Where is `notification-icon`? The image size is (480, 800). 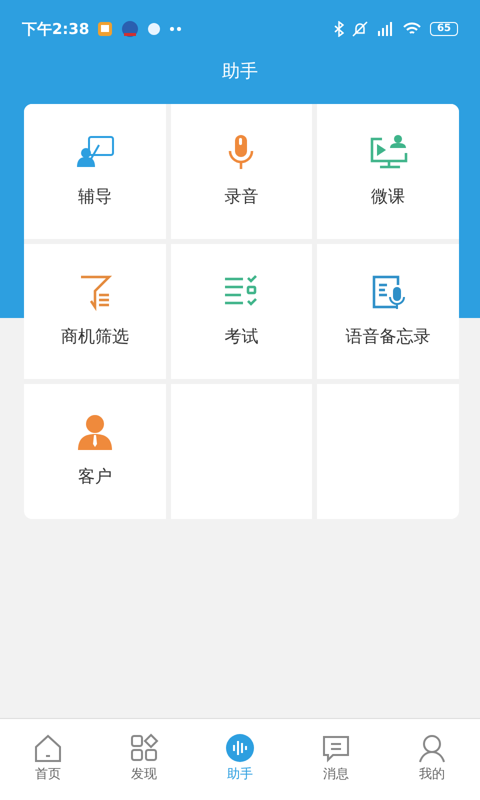 notification-icon is located at coordinates (105, 29).